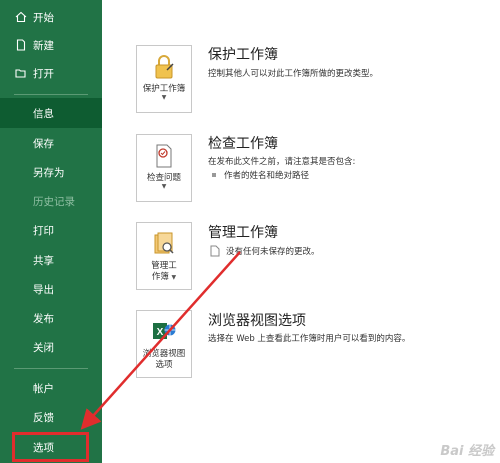 This screenshot has height=463, width=500. Describe the element at coordinates (164, 266) in the screenshot. I see `manage-workbook-card-label-line1: 管理工` at that location.